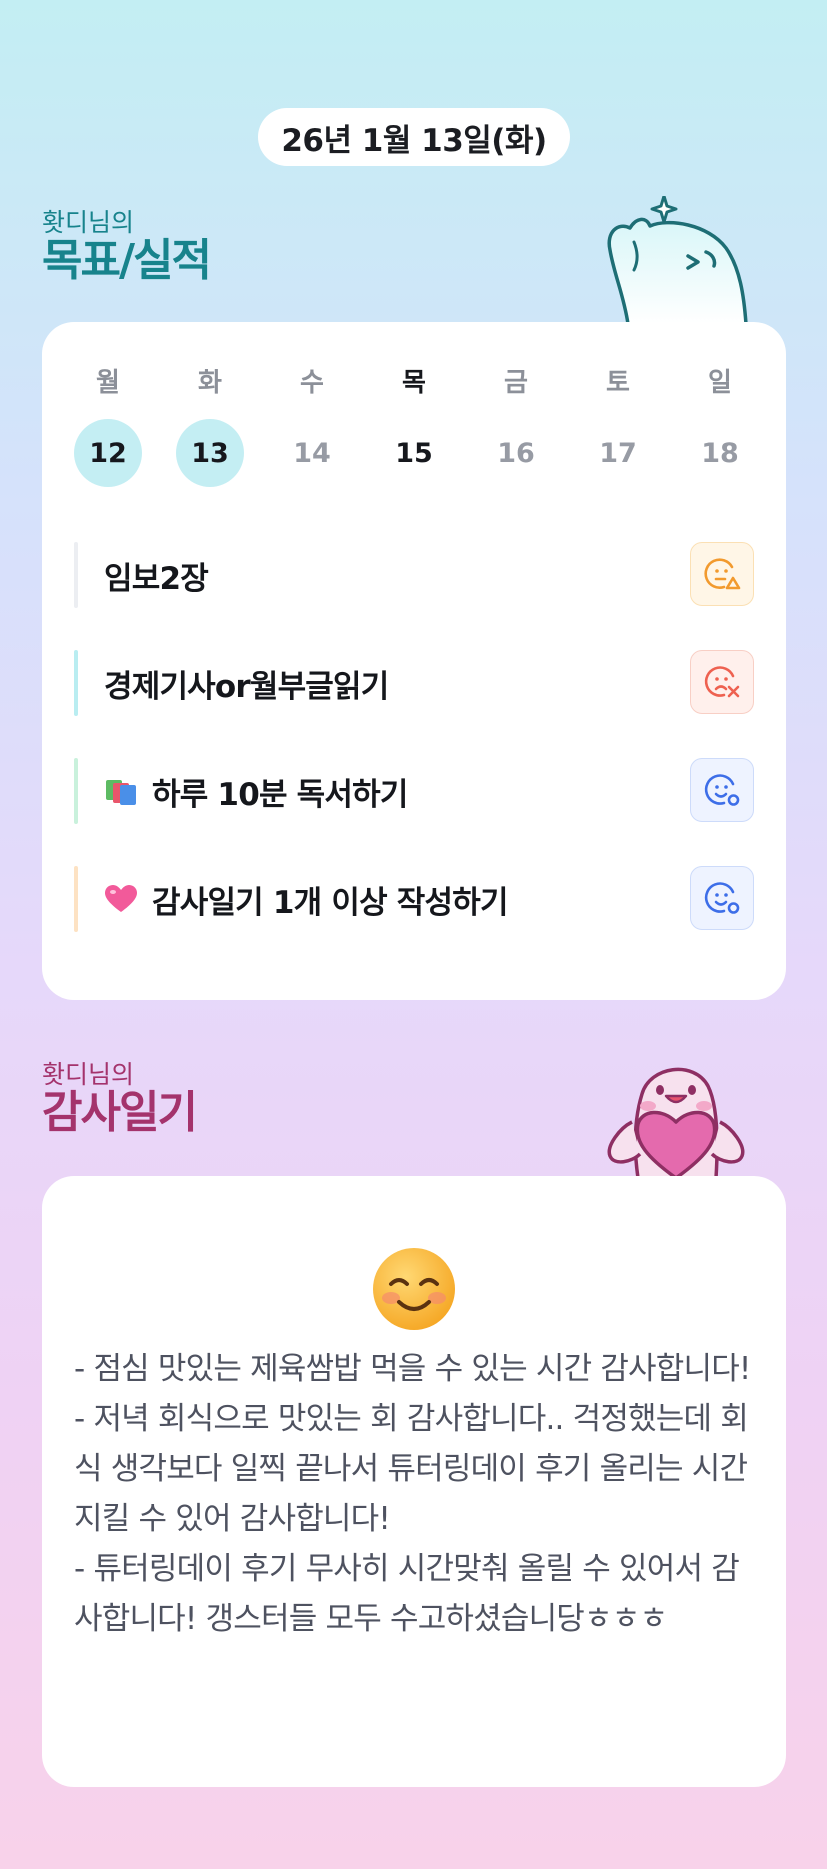  What do you see at coordinates (414, 1289) in the screenshot?
I see `smiling-face-icon` at bounding box center [414, 1289].